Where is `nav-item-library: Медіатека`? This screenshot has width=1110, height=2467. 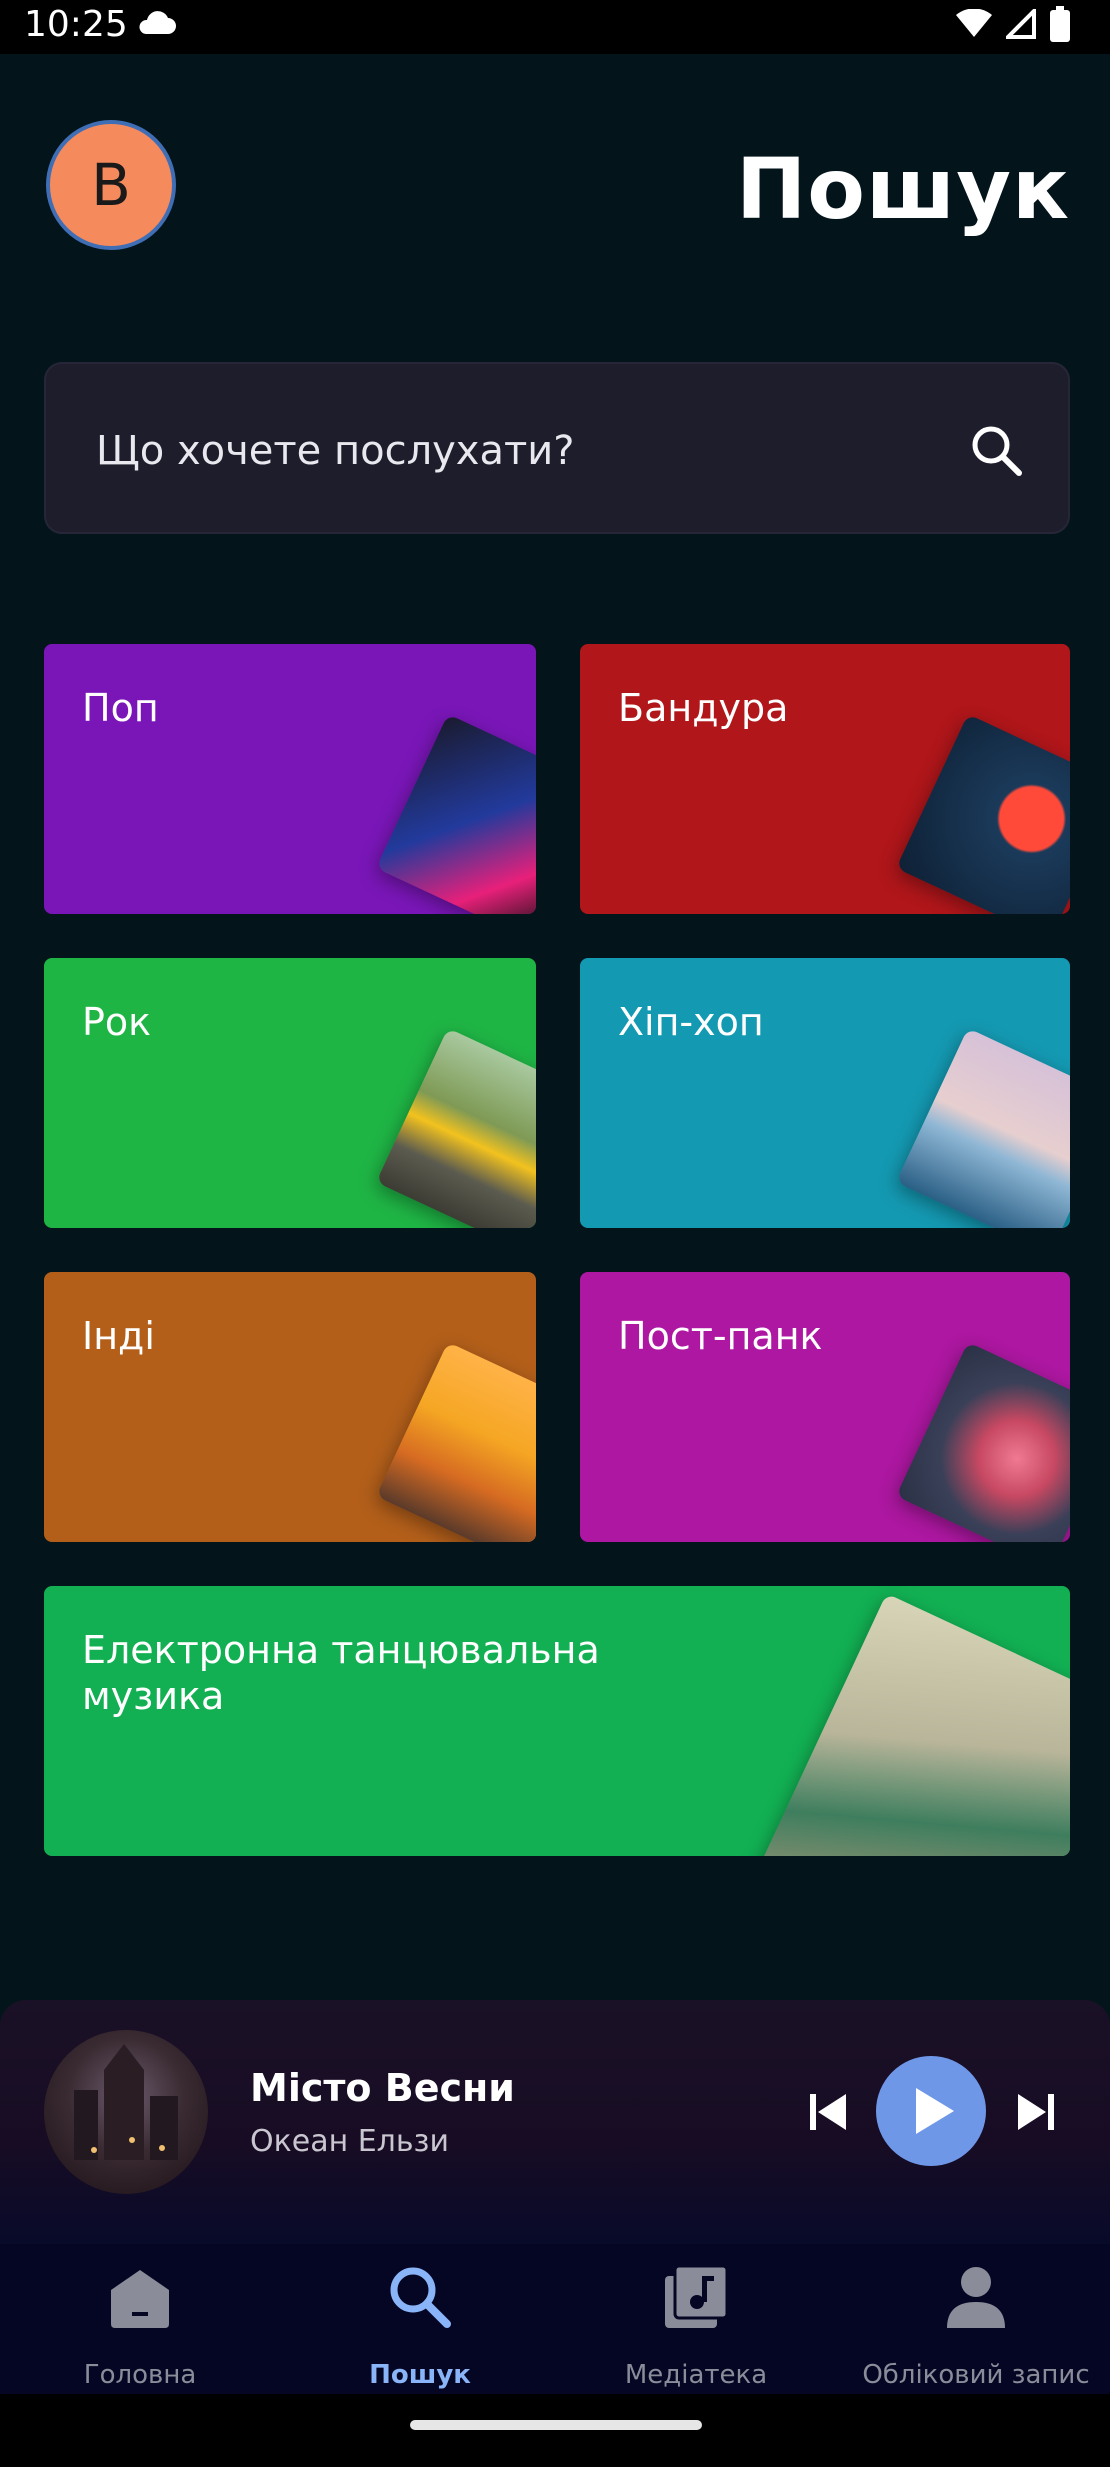
nav-item-library: Медіатека is located at coordinates (696, 2319).